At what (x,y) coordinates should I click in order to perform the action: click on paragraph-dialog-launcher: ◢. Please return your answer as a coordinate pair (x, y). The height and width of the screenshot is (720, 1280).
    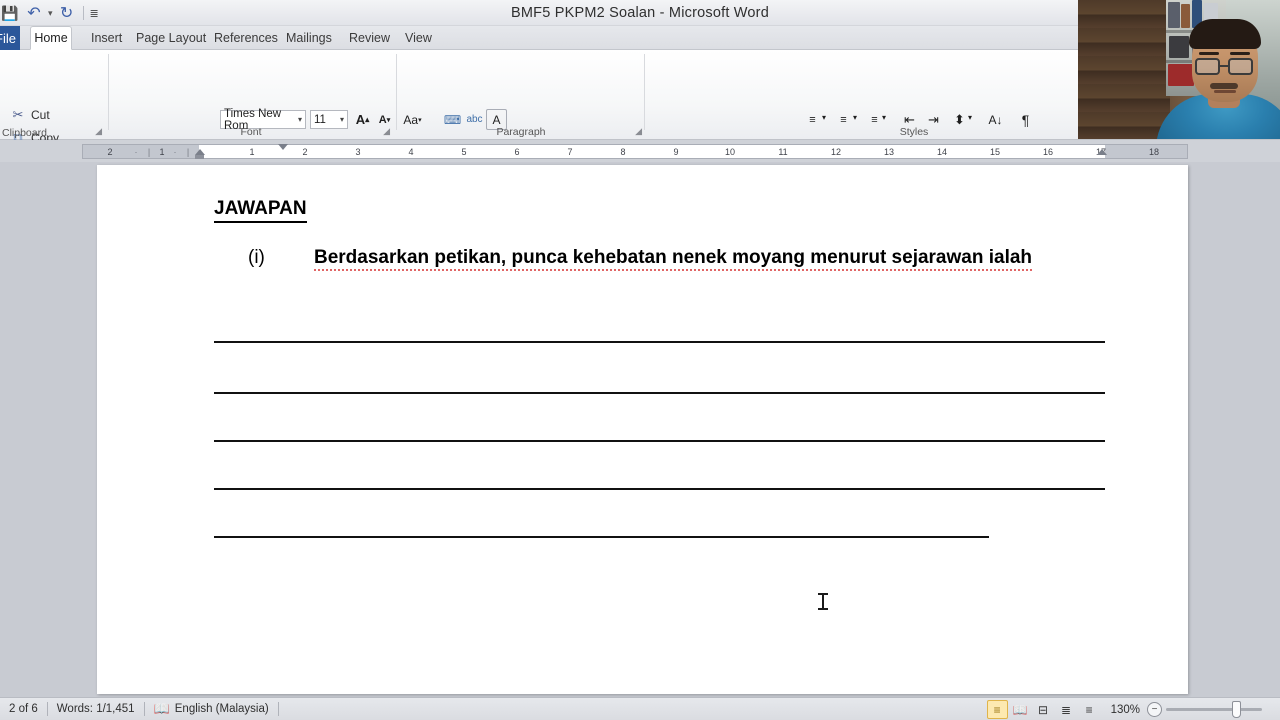
    Looking at the image, I should click on (638, 131).